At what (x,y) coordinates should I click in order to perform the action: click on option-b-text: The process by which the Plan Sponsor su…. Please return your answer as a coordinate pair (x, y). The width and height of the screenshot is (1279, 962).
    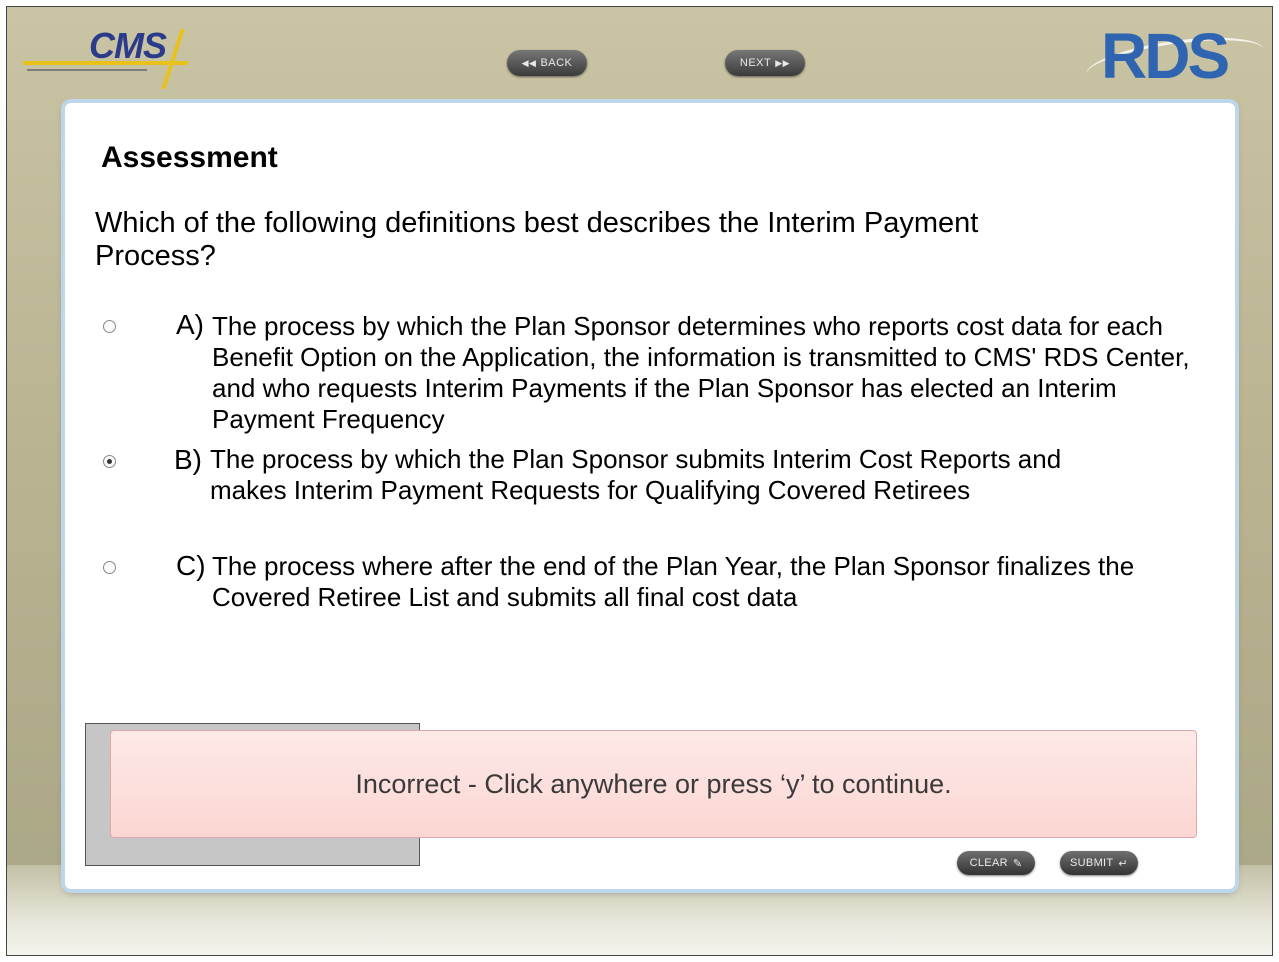
    Looking at the image, I should click on (675, 475).